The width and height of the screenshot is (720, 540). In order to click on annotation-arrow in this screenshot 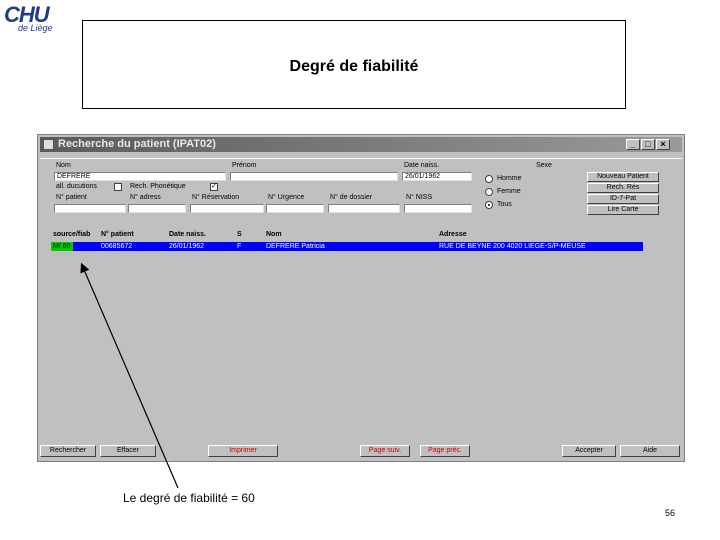, I will do `click(129, 375)`.